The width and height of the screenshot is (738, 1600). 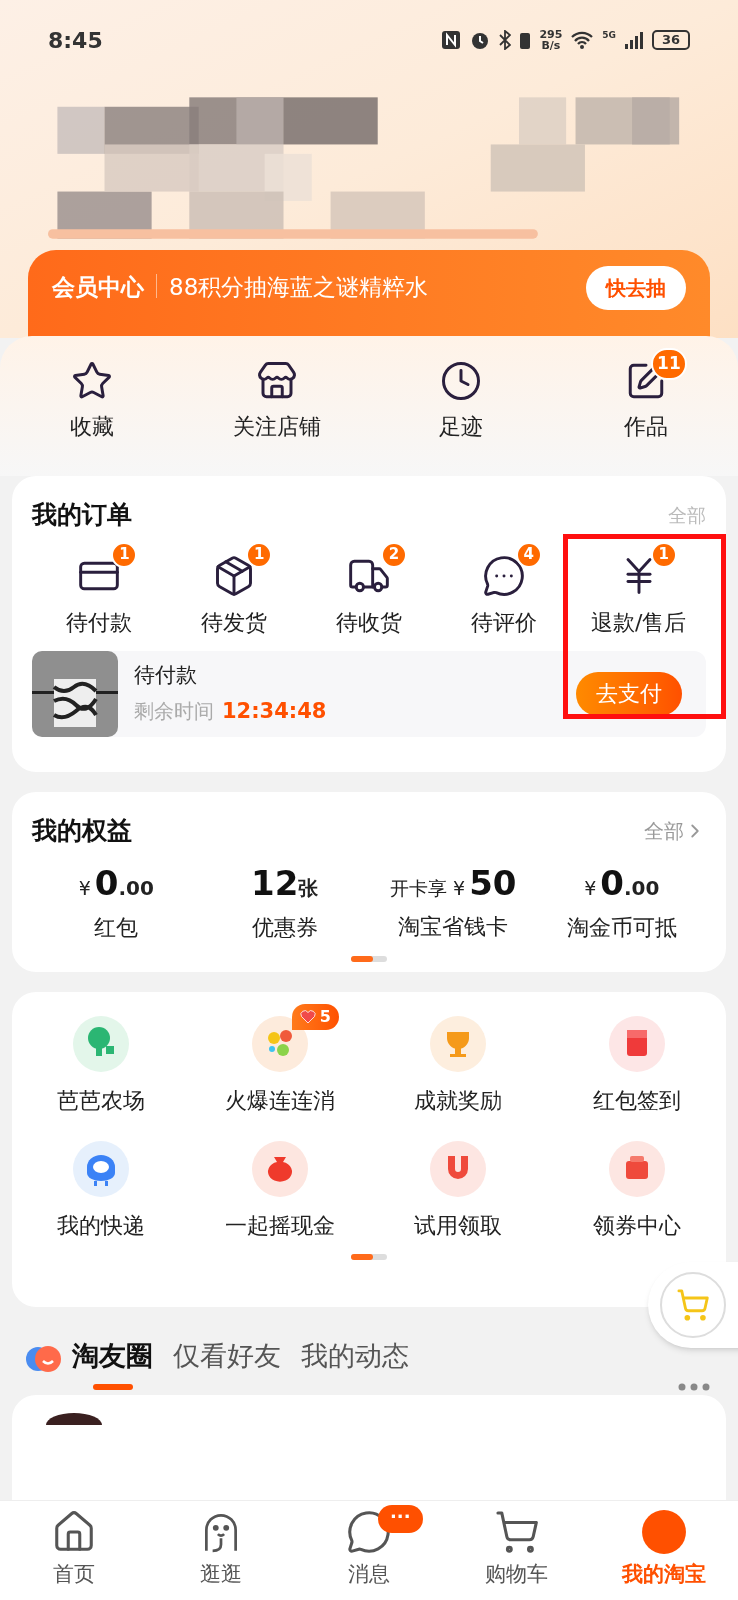 What do you see at coordinates (636, 1058) in the screenshot?
I see `service-item: 红包签到` at bounding box center [636, 1058].